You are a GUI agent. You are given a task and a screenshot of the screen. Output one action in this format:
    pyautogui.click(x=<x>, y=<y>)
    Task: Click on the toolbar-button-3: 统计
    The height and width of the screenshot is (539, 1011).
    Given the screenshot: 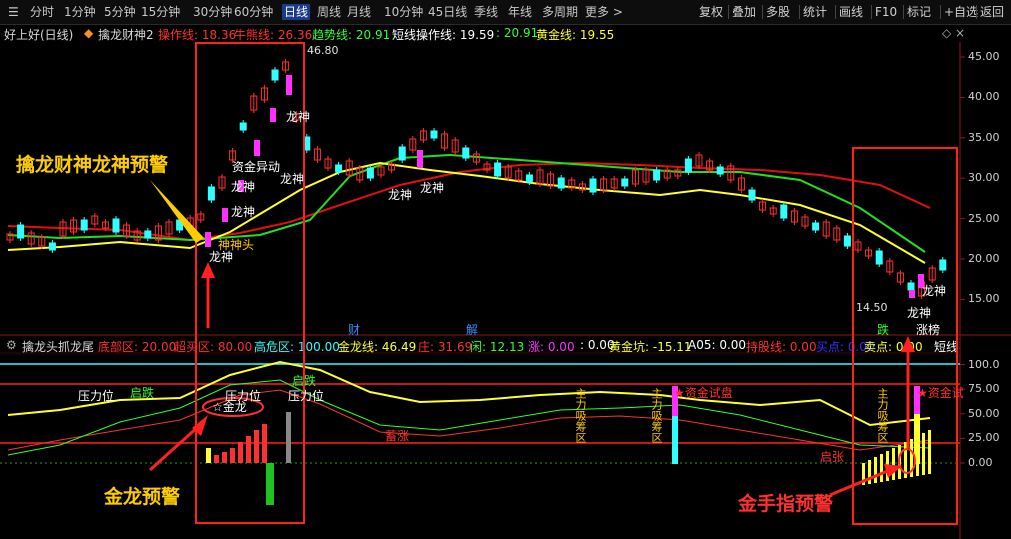 What is the action you would take?
    pyautogui.click(x=815, y=12)
    